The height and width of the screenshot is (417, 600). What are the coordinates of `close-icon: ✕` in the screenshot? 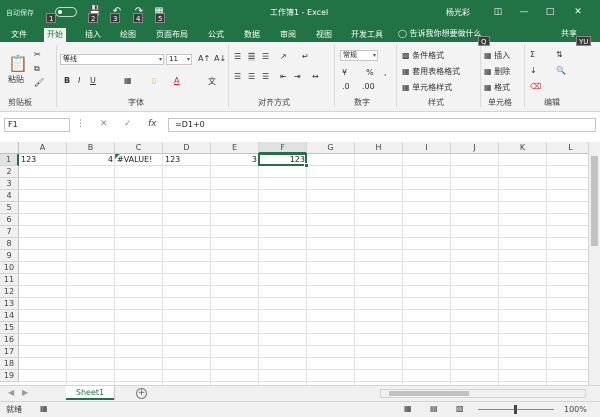 It's located at (578, 12).